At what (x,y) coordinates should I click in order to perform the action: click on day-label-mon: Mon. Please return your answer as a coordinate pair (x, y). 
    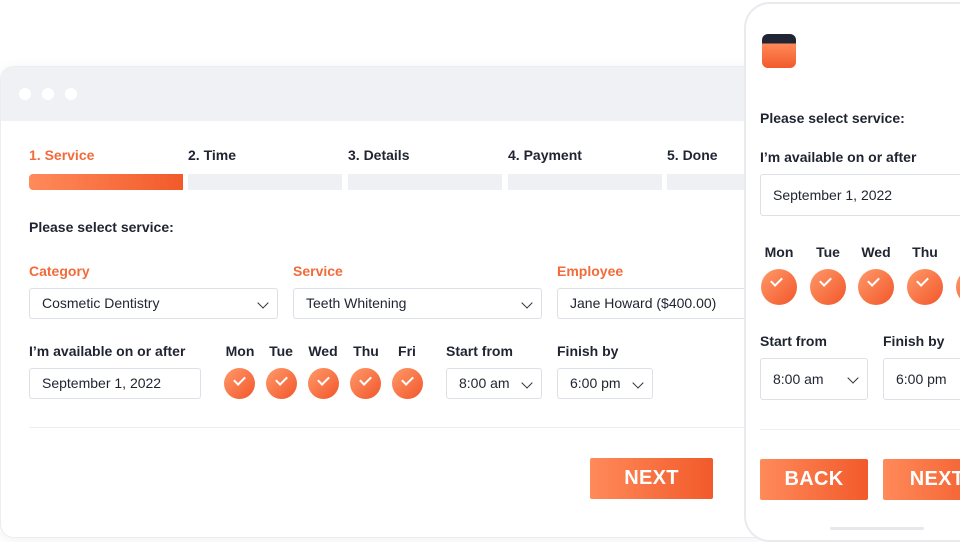
    Looking at the image, I should click on (240, 351).